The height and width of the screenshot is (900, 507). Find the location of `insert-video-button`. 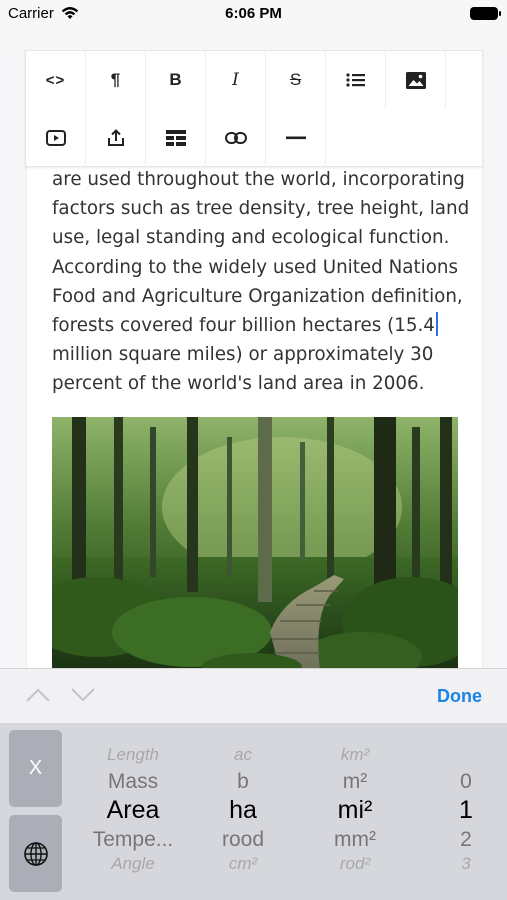

insert-video-button is located at coordinates (56, 138).